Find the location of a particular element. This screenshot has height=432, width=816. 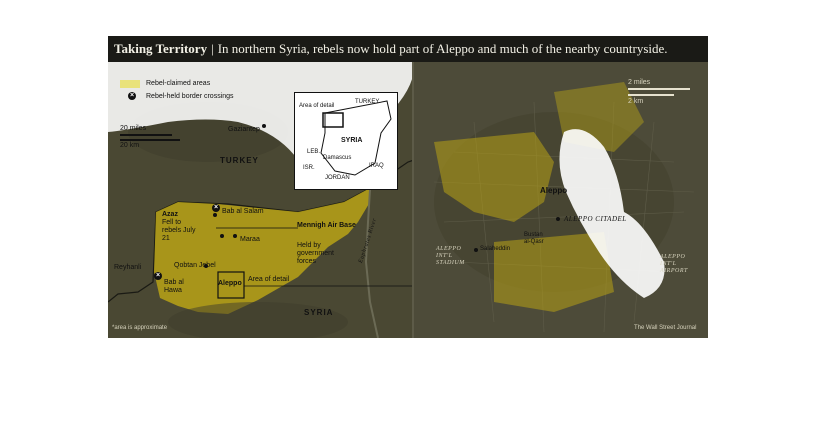

footnote: *area is approximate is located at coordinates (140, 328).